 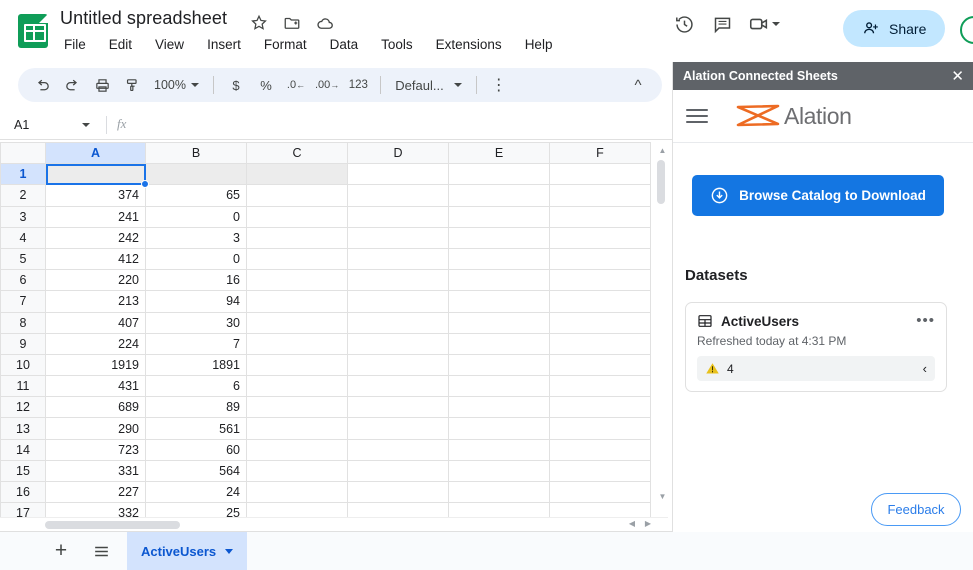 I want to click on cell-B5: 0, so click(x=196, y=259).